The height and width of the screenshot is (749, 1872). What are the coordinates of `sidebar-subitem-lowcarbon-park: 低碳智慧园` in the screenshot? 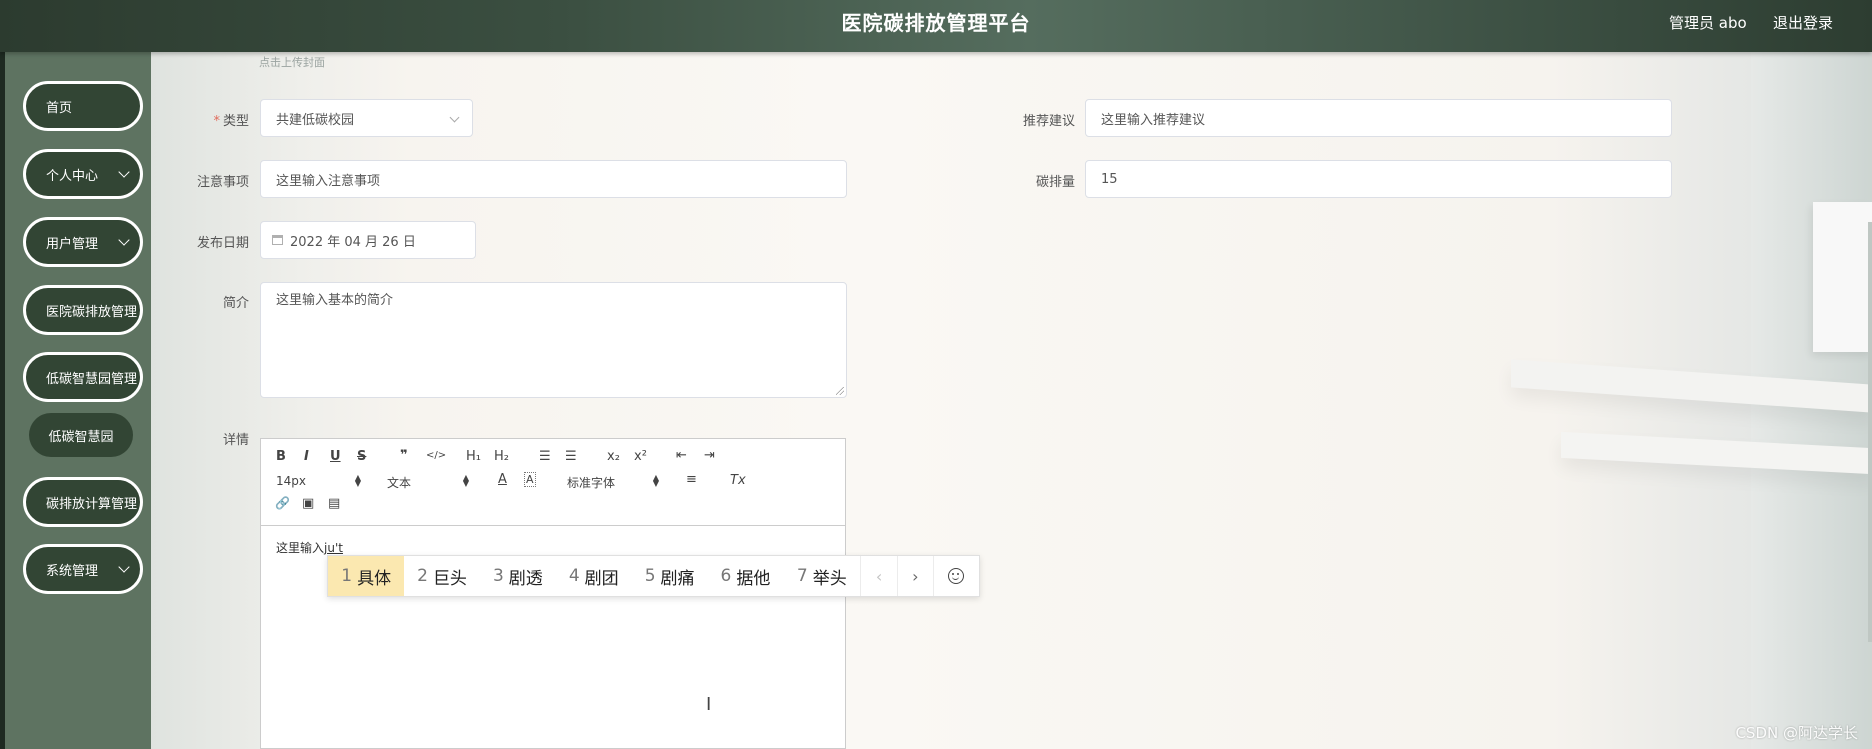 It's located at (81, 435).